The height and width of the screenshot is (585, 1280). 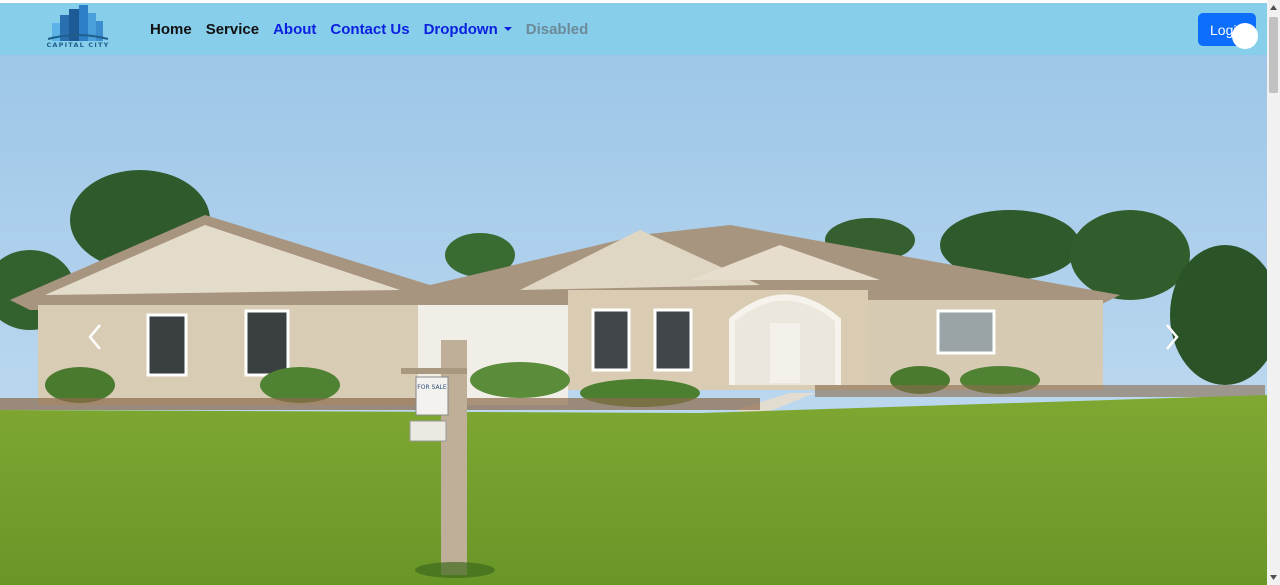 I want to click on for-sale-sign-text: FOR SALE, so click(x=432, y=387).